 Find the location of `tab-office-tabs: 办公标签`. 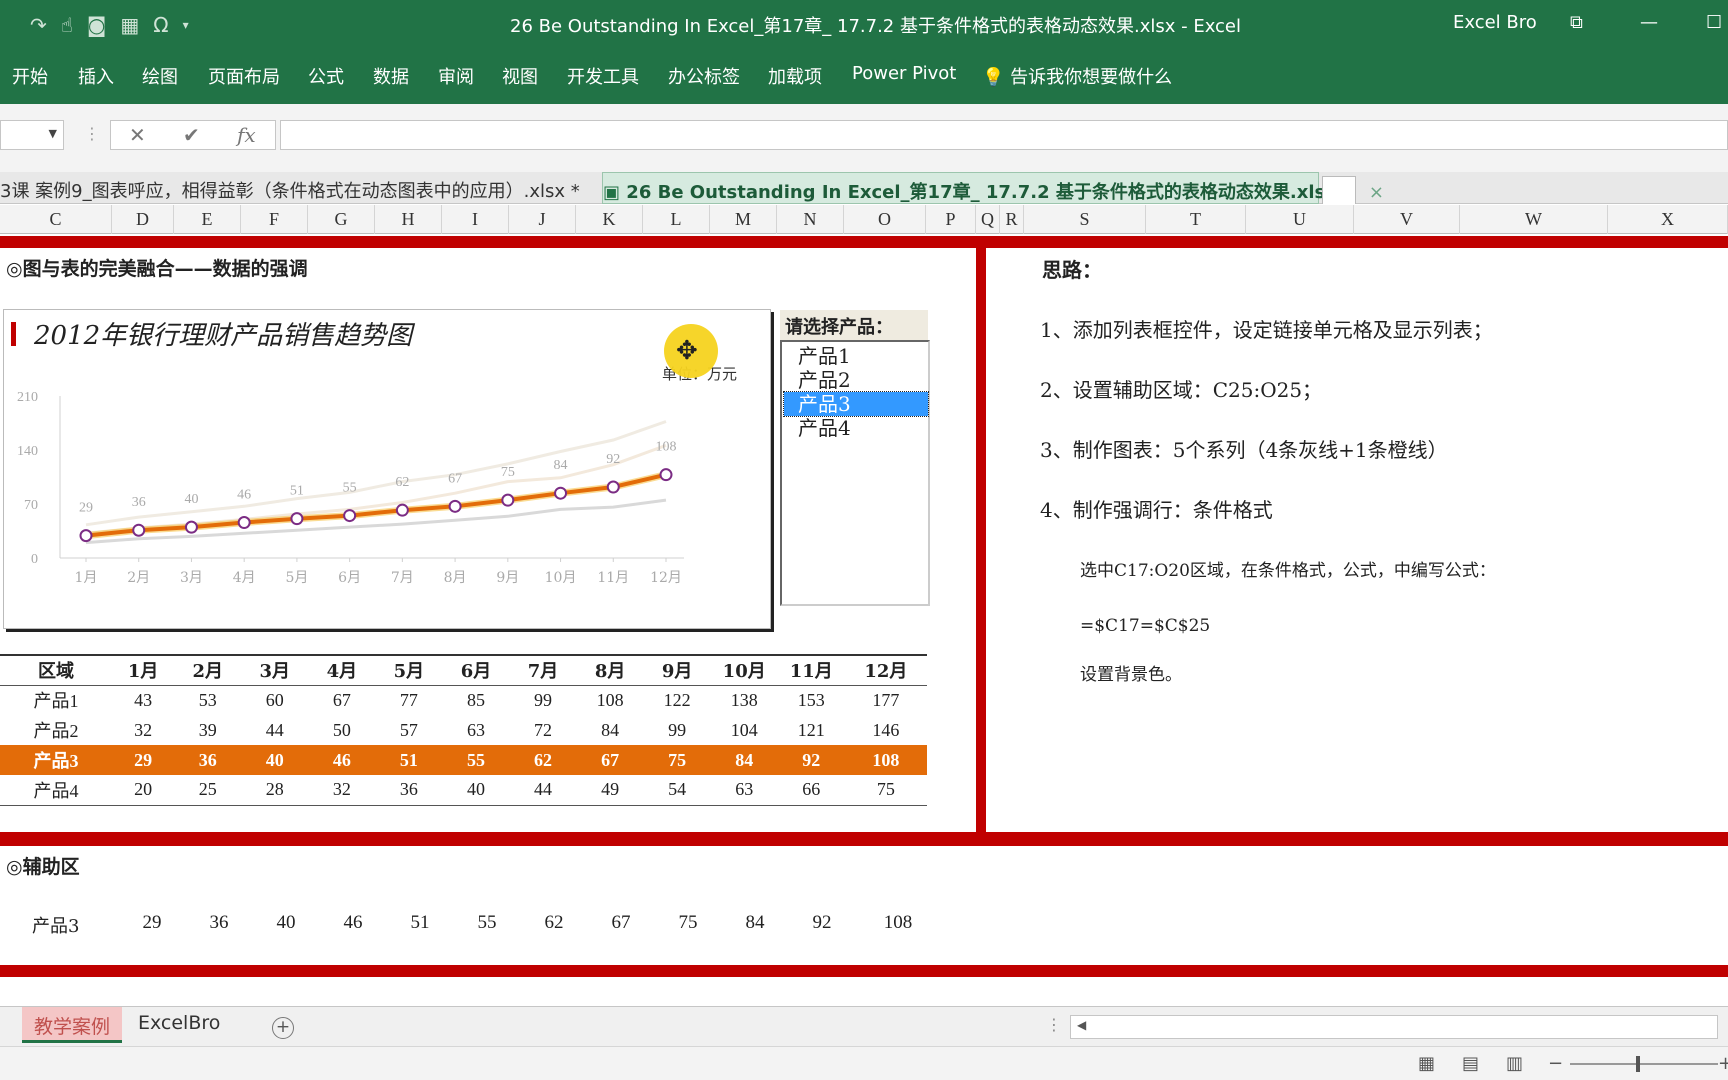

tab-office-tabs: 办公标签 is located at coordinates (704, 76).